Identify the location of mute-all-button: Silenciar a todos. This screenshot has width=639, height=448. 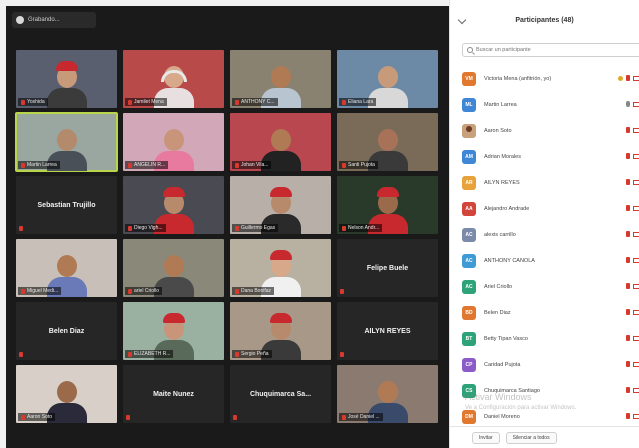
(531, 437).